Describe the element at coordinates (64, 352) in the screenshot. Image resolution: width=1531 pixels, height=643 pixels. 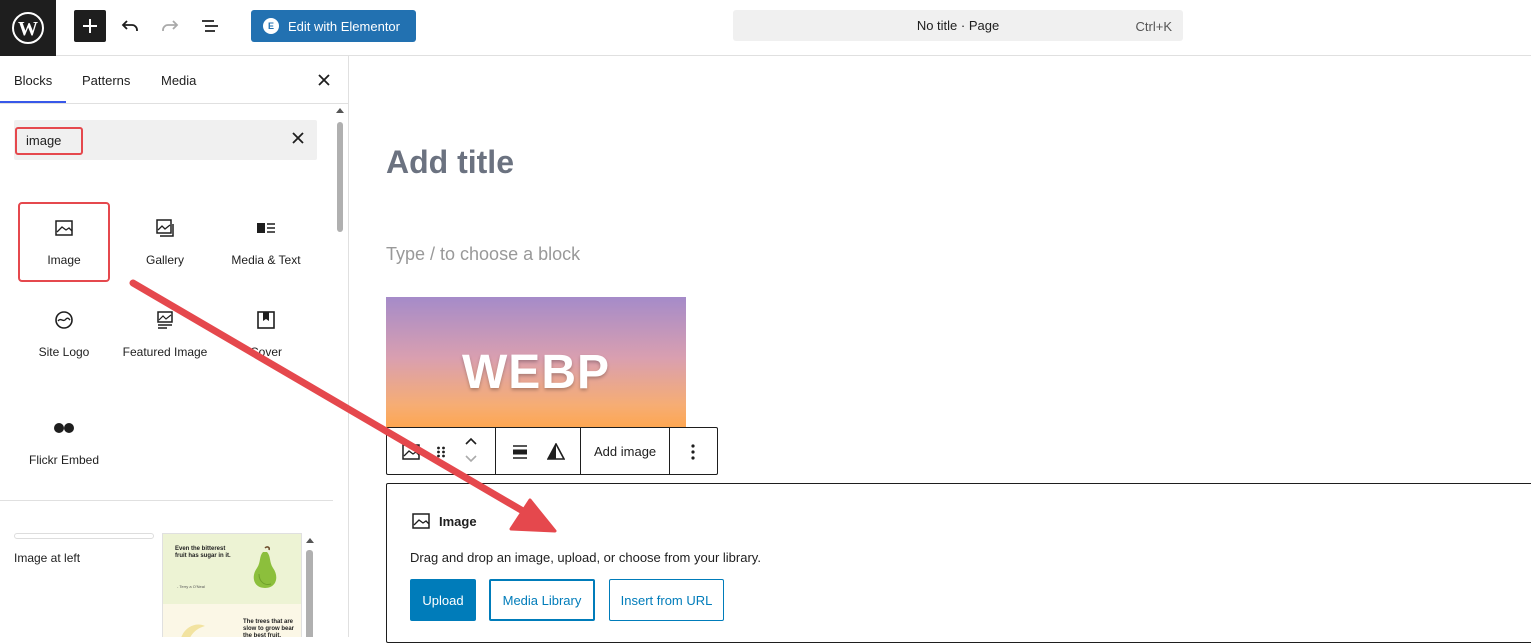
I see `block-label: Site Logo` at that location.